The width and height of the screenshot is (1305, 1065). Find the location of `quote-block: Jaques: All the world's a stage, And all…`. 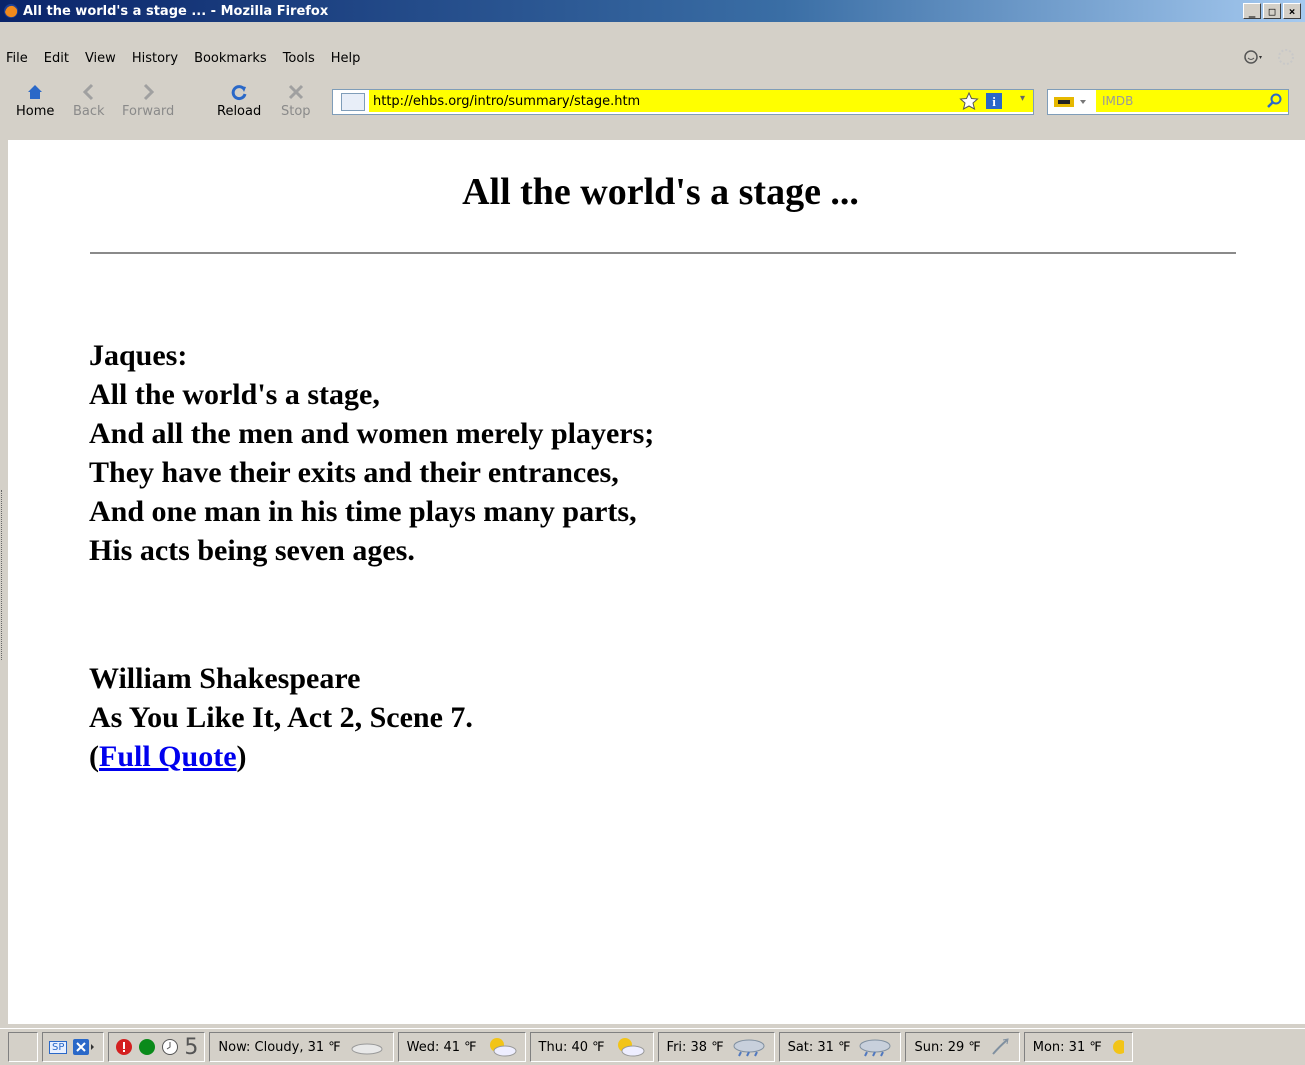

quote-block: Jaques: All the world's a stage, And all… is located at coordinates (371, 453).